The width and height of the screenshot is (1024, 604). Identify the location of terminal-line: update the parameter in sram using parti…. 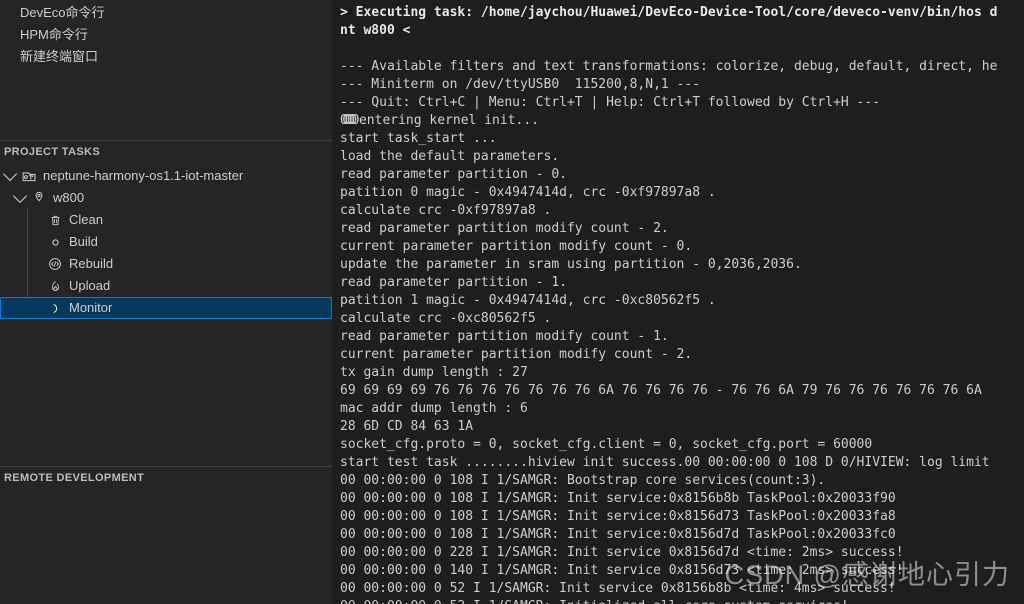
(571, 264).